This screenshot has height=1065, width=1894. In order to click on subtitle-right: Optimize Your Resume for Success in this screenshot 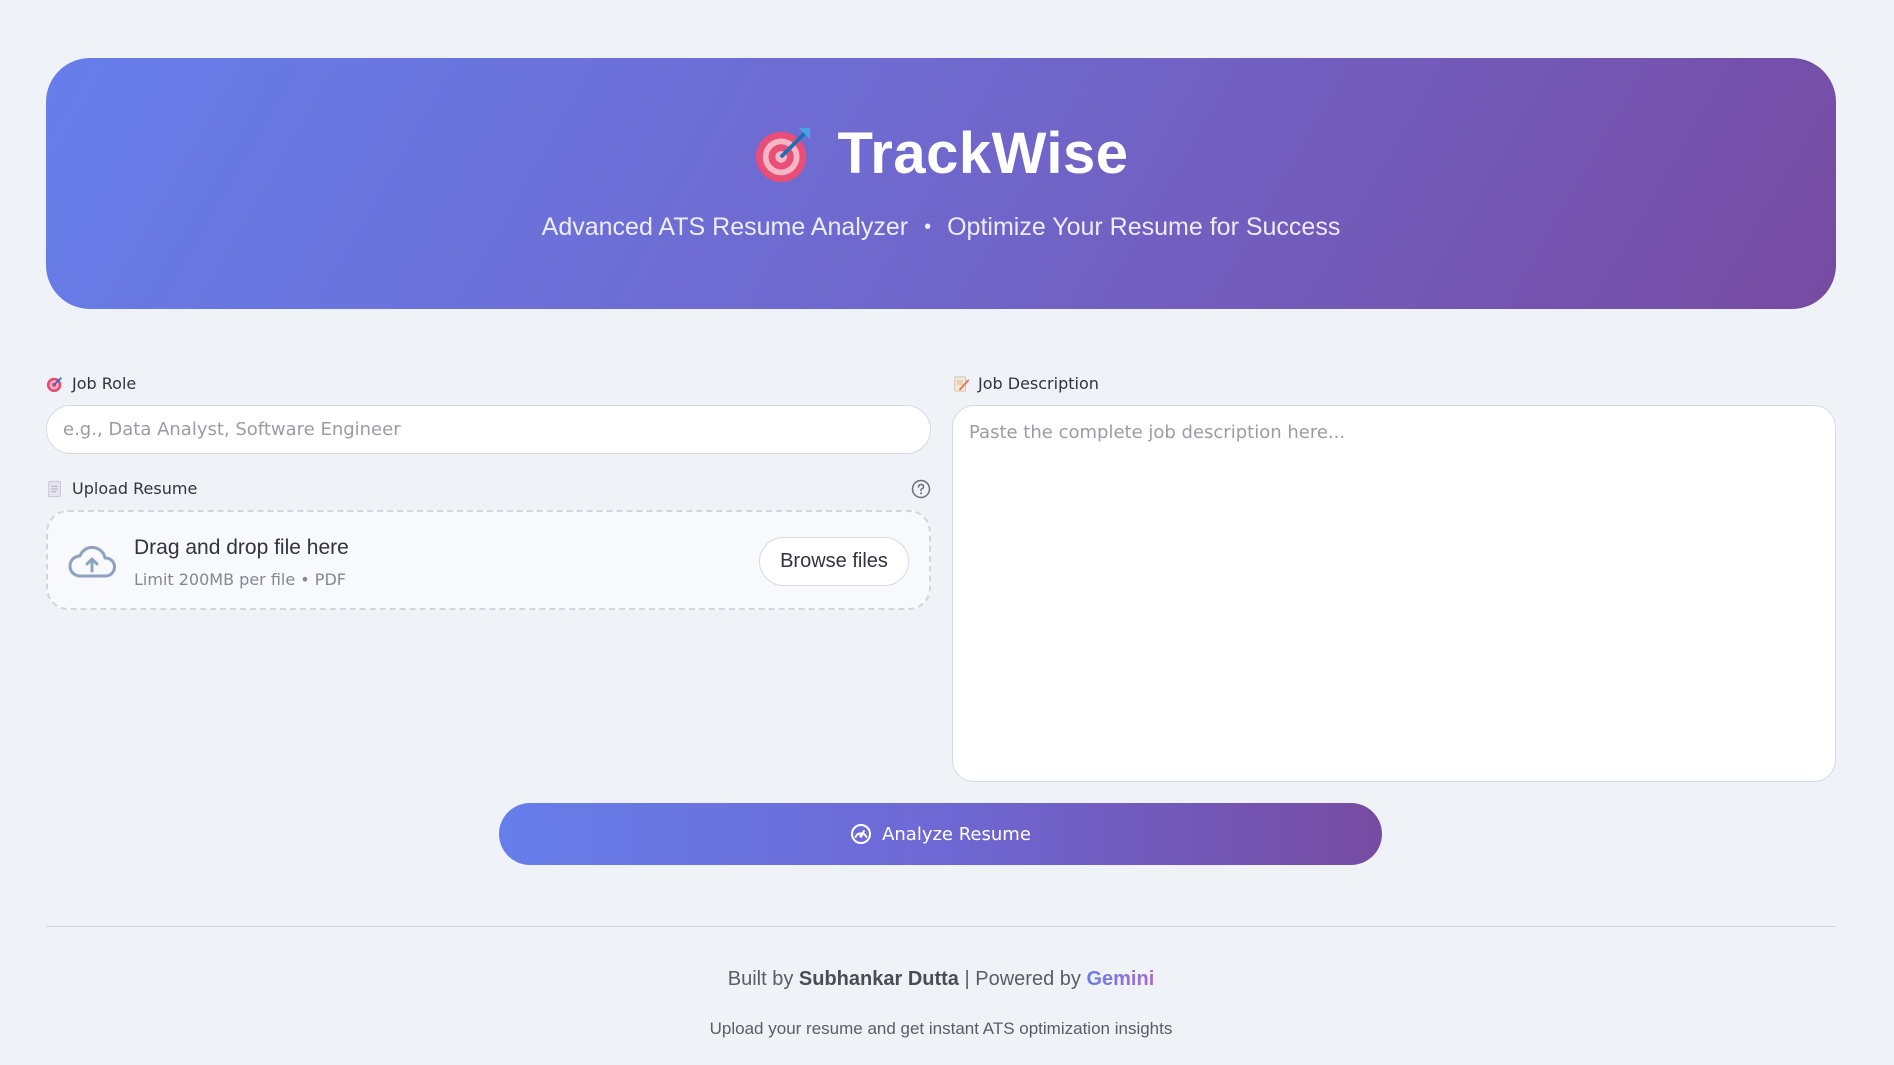, I will do `click(1144, 226)`.